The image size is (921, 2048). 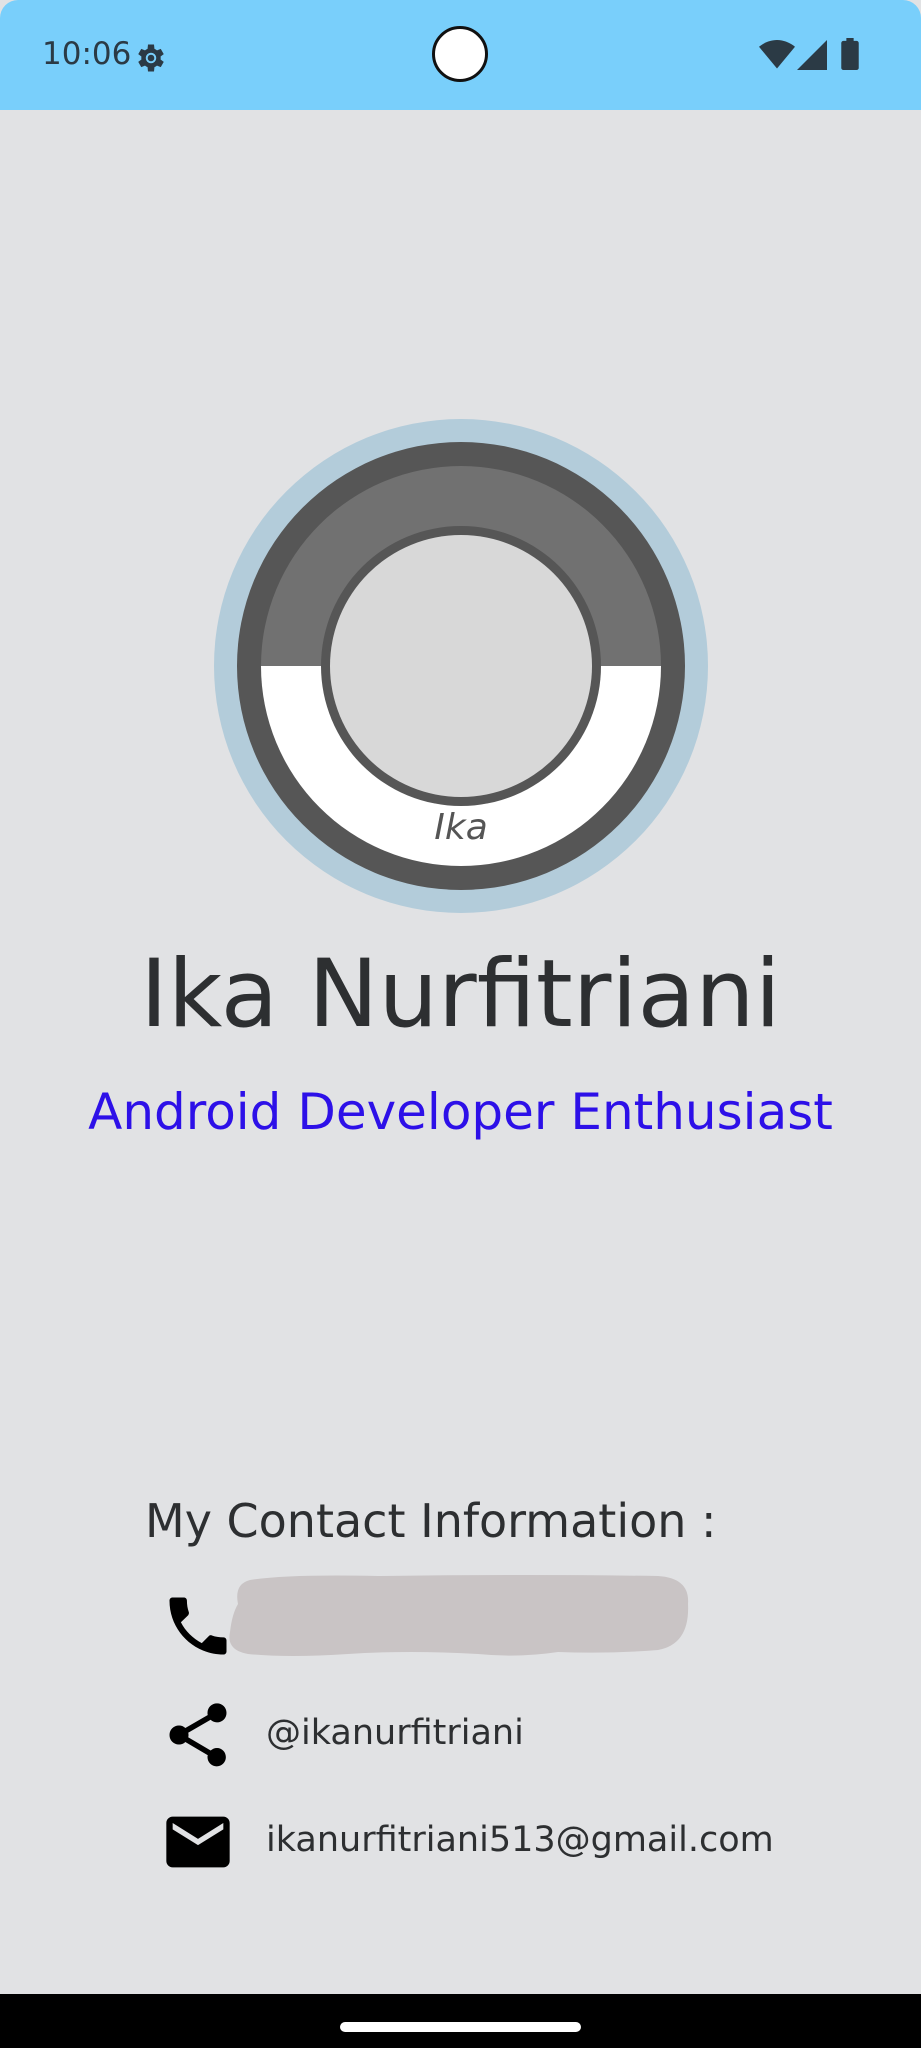 I want to click on avatar-logo-text: Ika, so click(x=461, y=827).